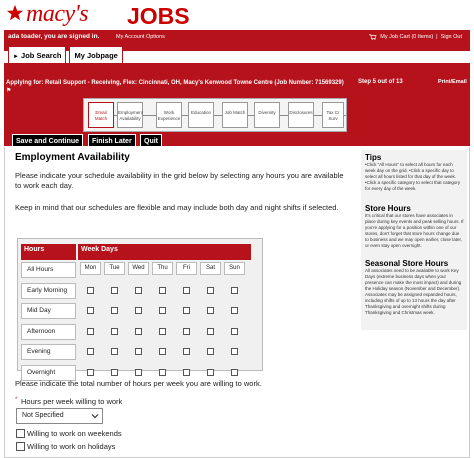 The width and height of the screenshot is (474, 458). Describe the element at coordinates (48, 311) in the screenshot. I see `row-label-mid-day: Mid Day` at that location.